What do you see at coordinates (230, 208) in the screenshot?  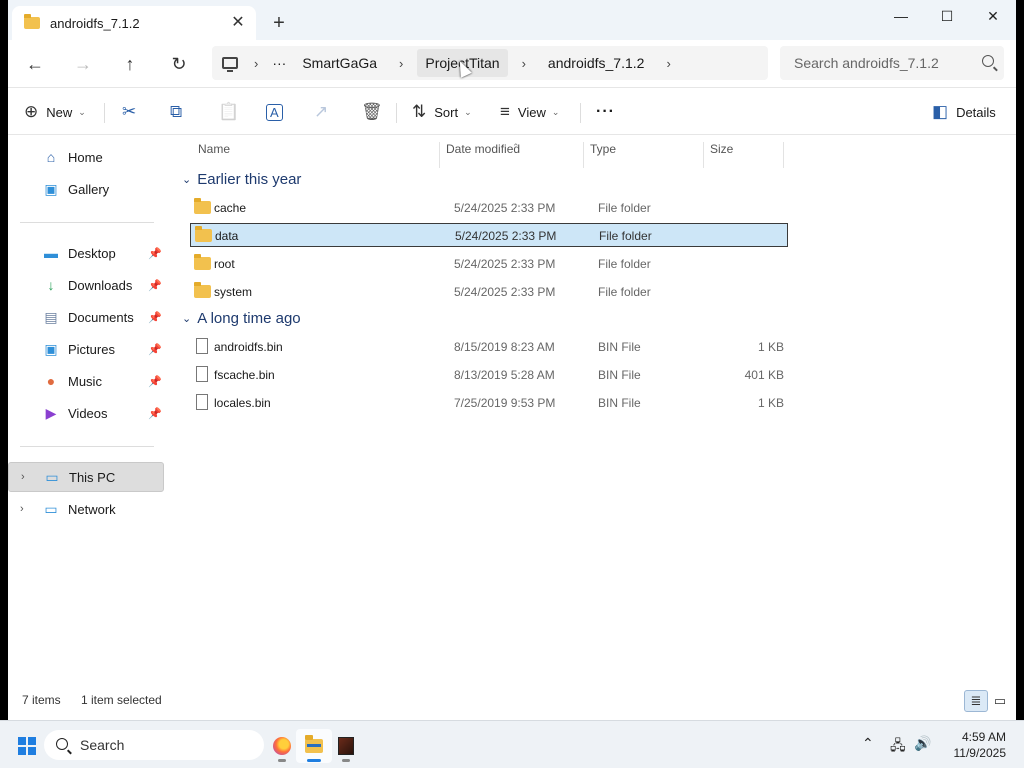 I see `file-name: cache` at bounding box center [230, 208].